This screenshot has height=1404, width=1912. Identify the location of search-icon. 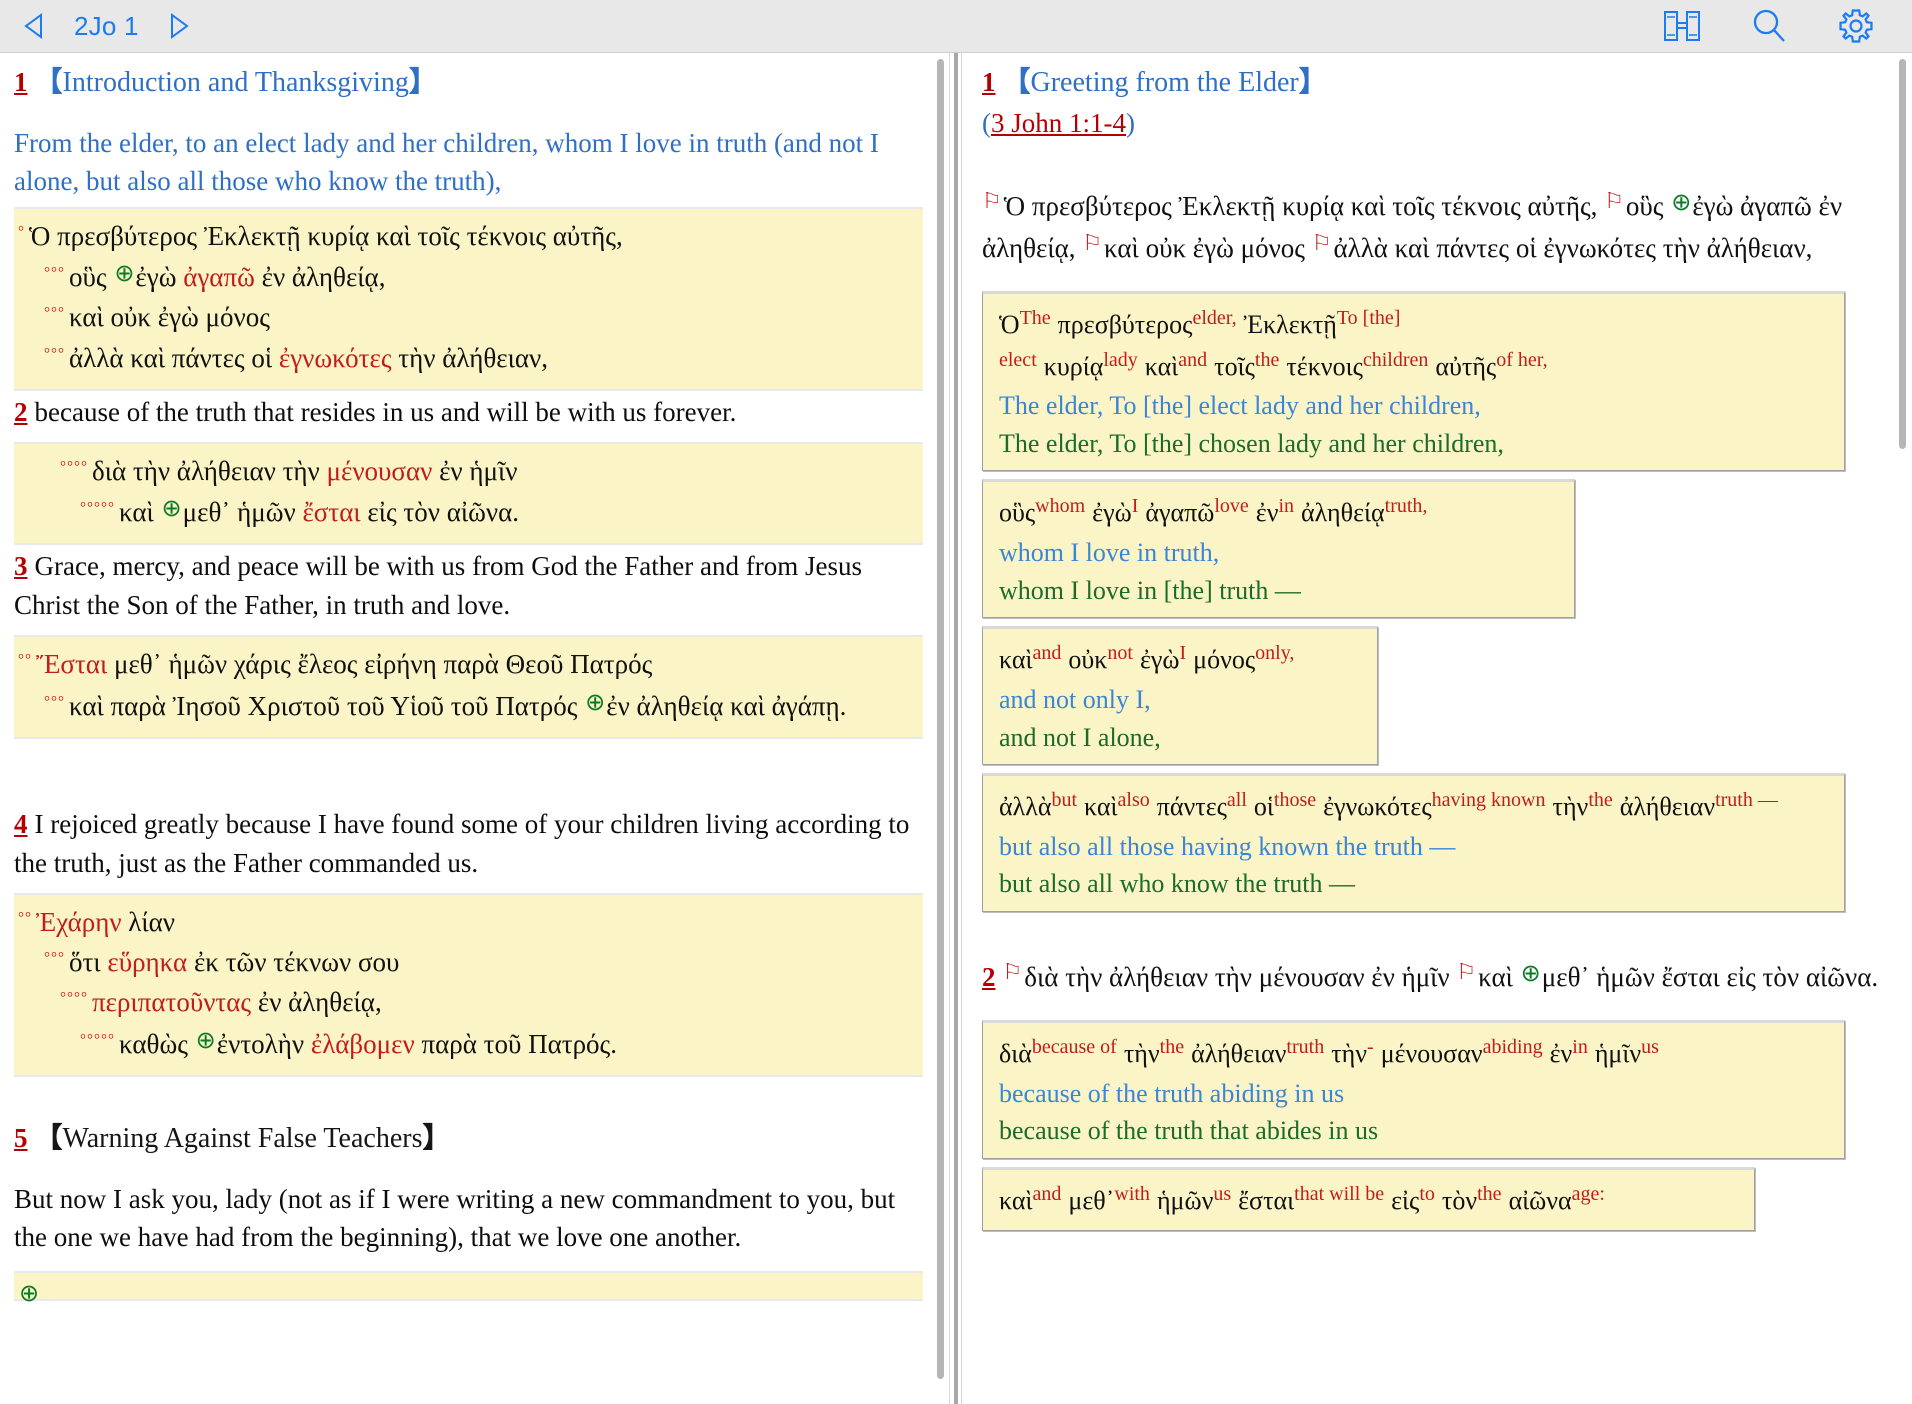
(1769, 26).